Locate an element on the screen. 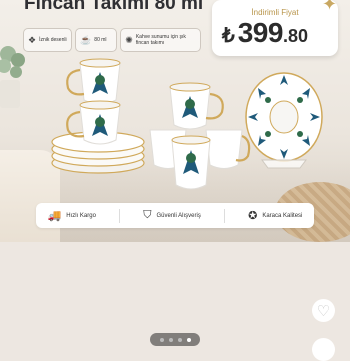  carousel-indicator is located at coordinates (175, 339).